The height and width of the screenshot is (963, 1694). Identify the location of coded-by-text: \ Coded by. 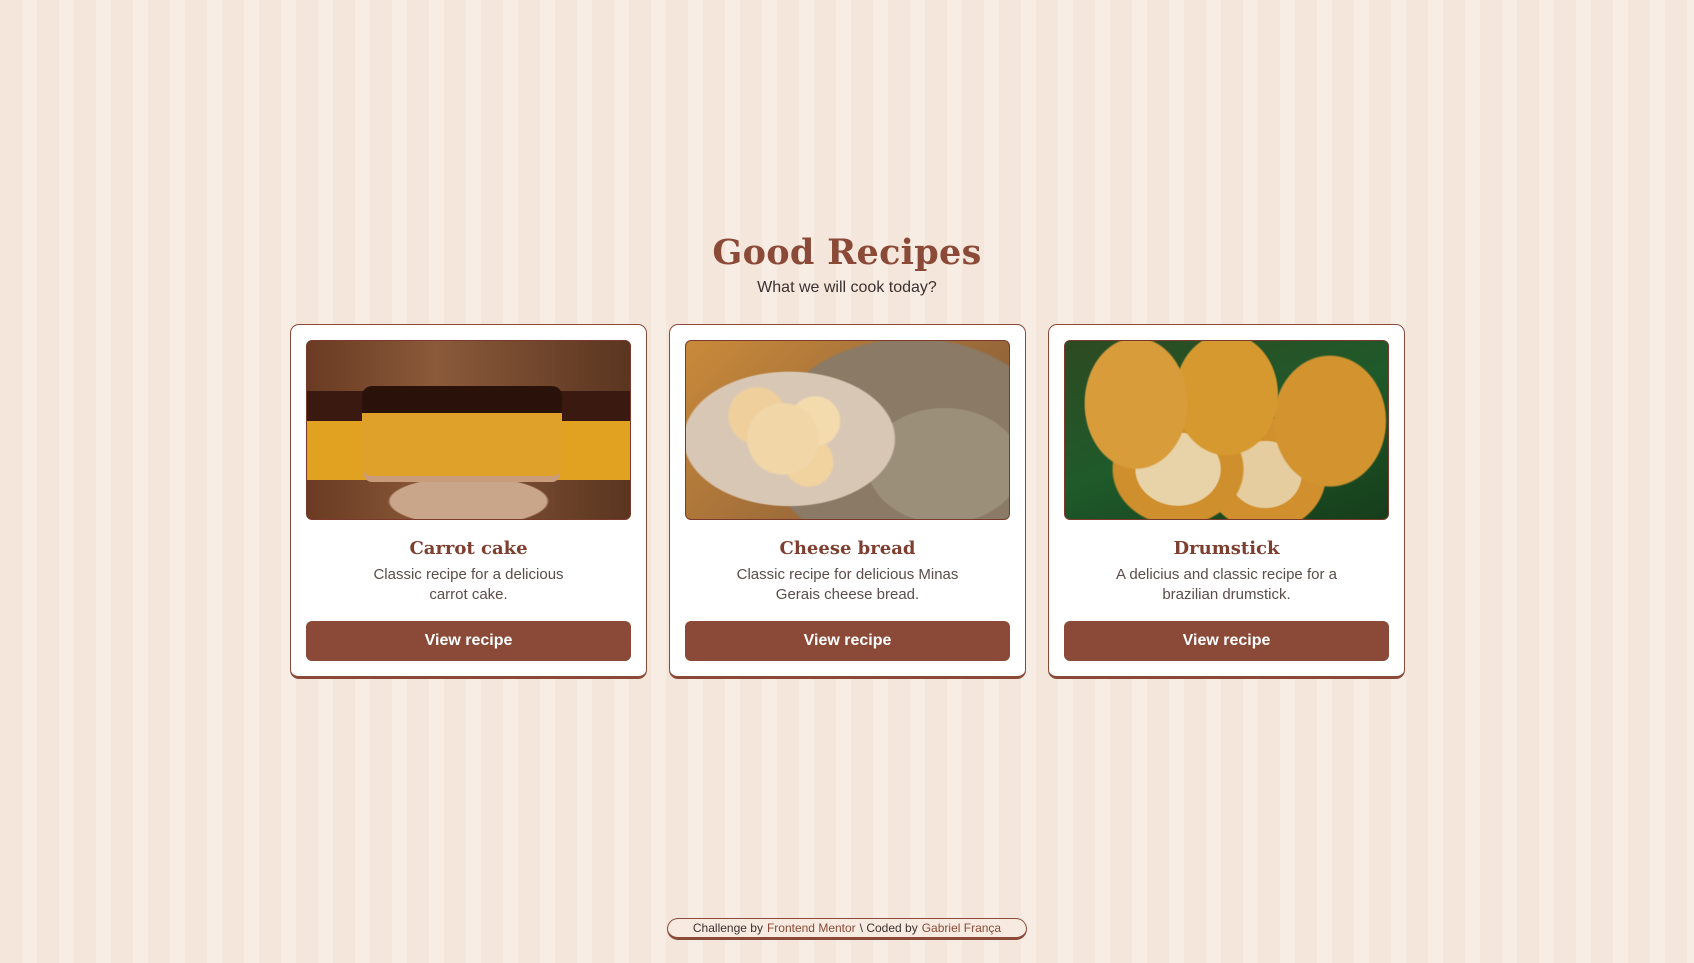
(888, 928).